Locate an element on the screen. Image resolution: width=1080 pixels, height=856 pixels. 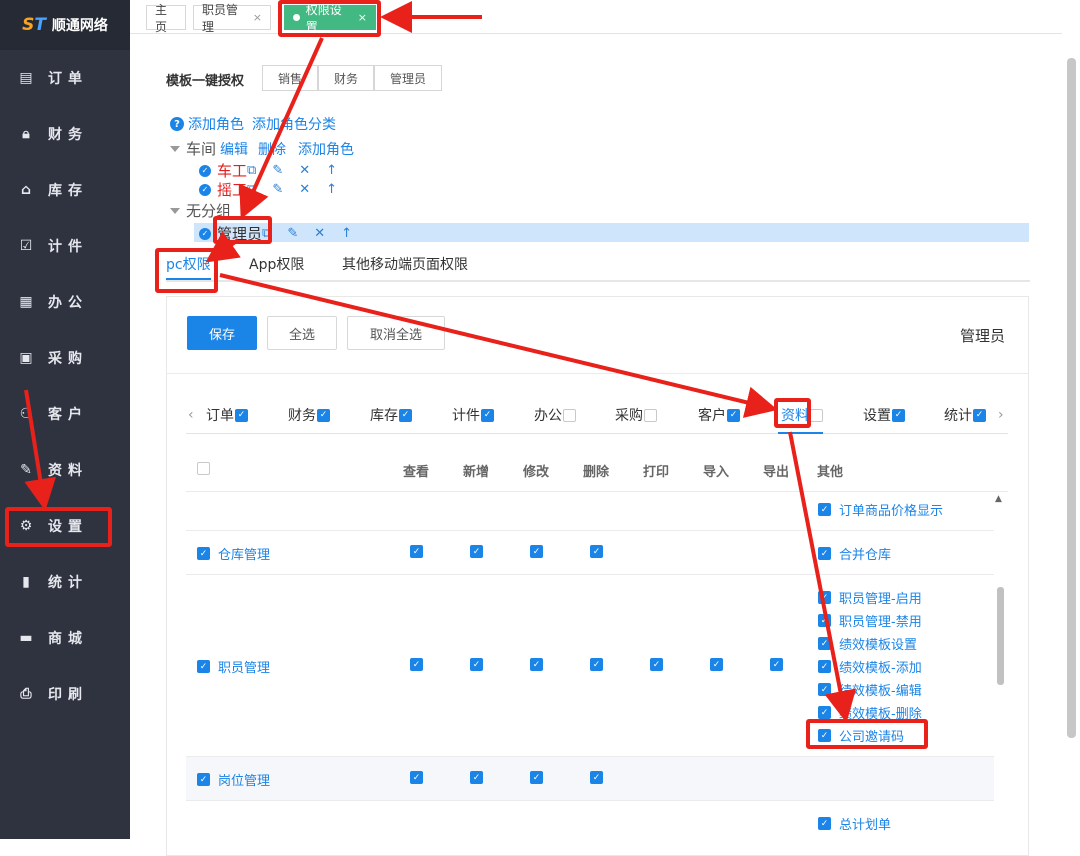
sidebar-item-office: ▦ 办公 is located at coordinates (65, 302).